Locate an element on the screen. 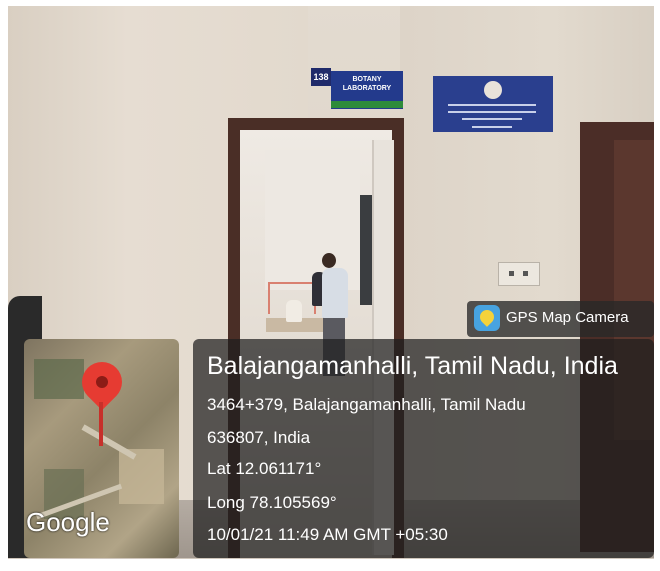 This screenshot has height=571, width=660. address-line-2: 636807, India is located at coordinates (259, 437).